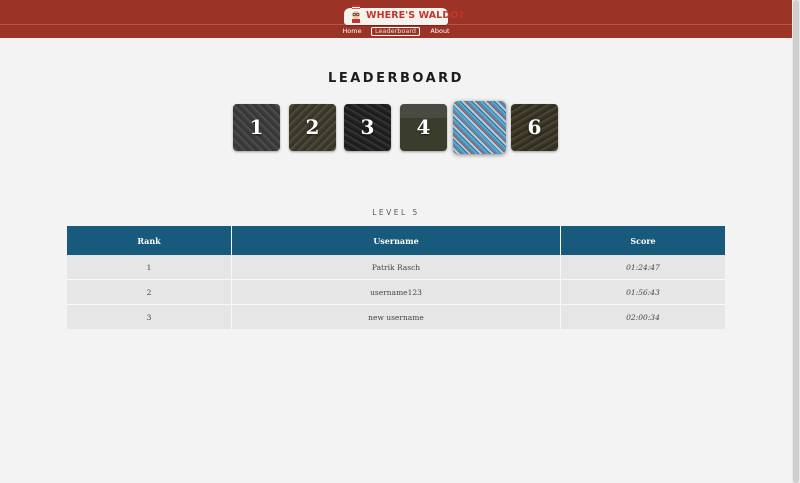 This screenshot has width=800, height=483. I want to click on level-1-number: 1, so click(256, 127).